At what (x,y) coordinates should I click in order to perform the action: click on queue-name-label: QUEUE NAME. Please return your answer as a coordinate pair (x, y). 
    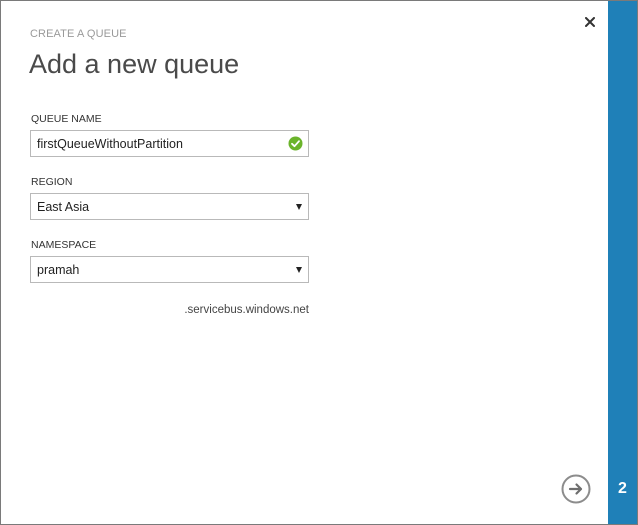
    Looking at the image, I should click on (66, 119).